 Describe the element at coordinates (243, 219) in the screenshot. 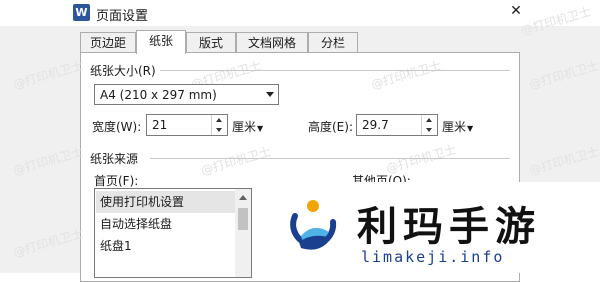

I see `scroll-thumb` at that location.